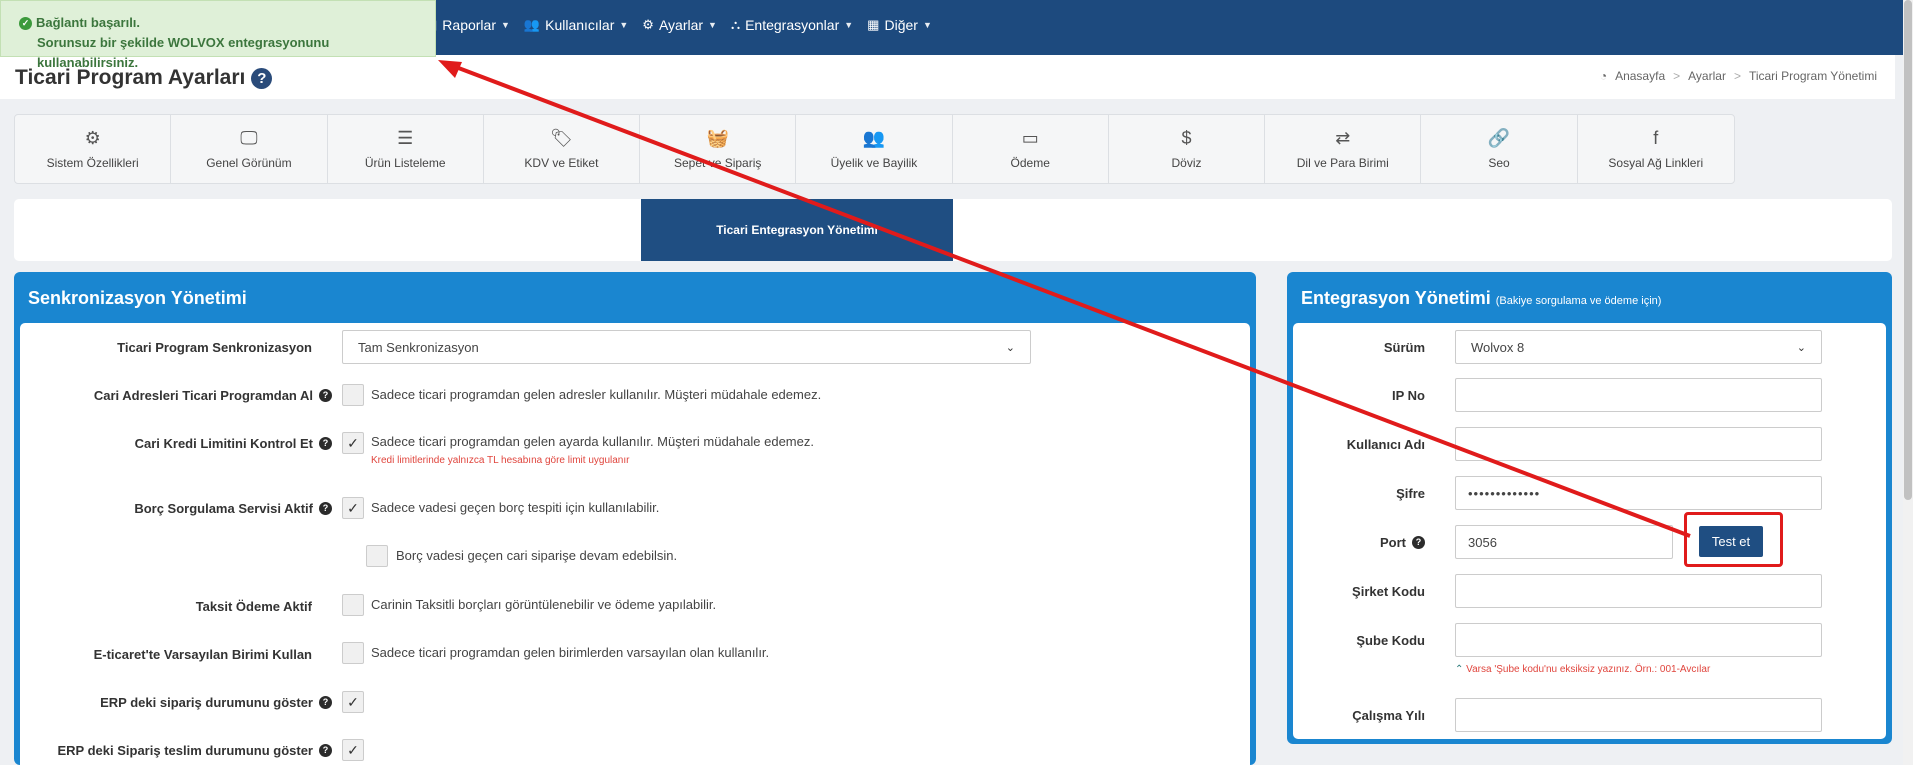 Image resolution: width=1913 pixels, height=765 pixels. What do you see at coordinates (1656, 138) in the screenshot?
I see `facebook-icon: f` at bounding box center [1656, 138].